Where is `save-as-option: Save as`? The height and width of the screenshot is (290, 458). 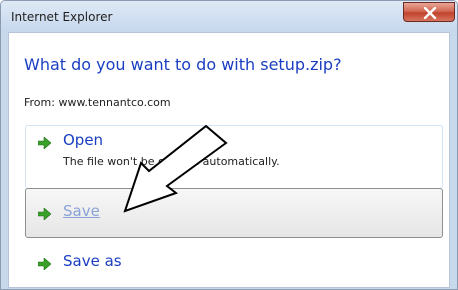 save-as-option: Save as is located at coordinates (234, 263).